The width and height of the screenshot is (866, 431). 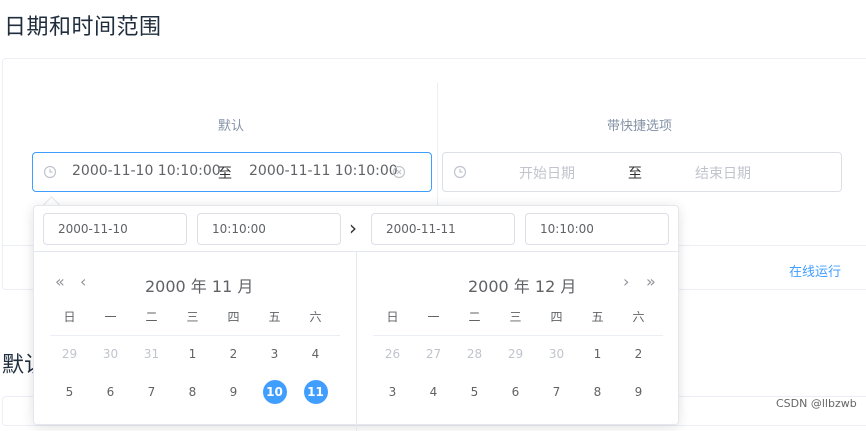 I want to click on selected-start-day: 10, so click(x=274, y=392).